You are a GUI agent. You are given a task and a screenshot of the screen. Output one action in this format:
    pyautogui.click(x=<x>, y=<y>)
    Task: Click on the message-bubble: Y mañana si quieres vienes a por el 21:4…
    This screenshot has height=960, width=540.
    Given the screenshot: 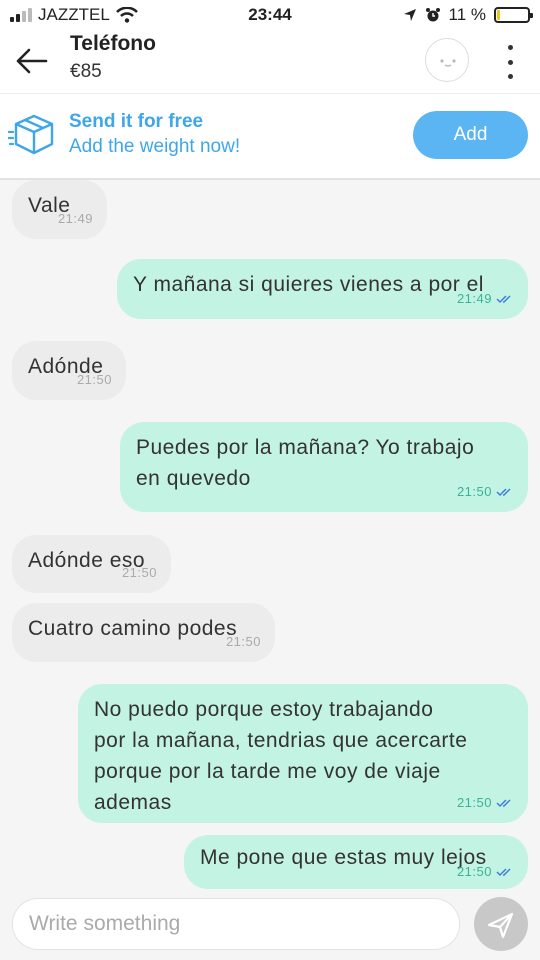 What is the action you would take?
    pyautogui.click(x=322, y=289)
    